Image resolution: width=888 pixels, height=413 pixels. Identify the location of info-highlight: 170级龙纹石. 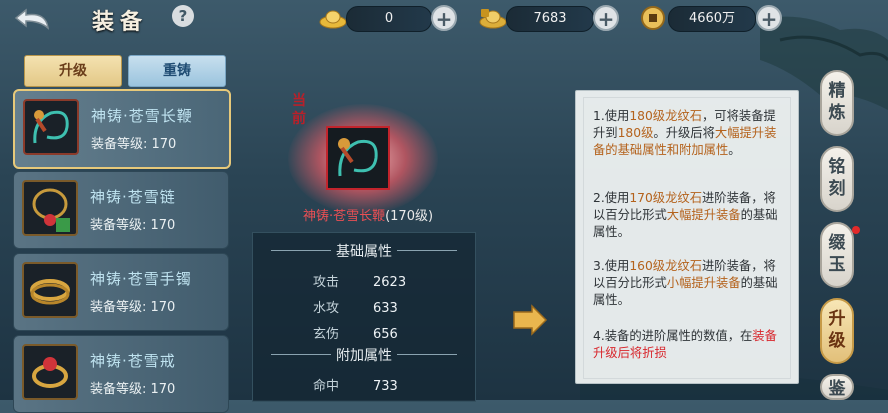
(665, 198).